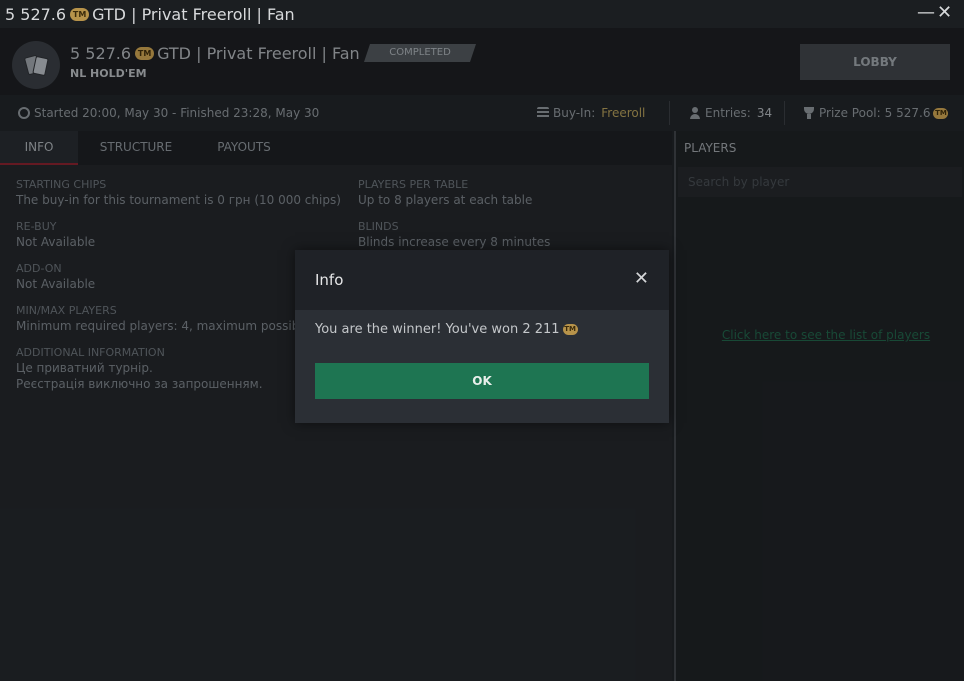 Image resolution: width=964 pixels, height=681 pixels. What do you see at coordinates (482, 280) in the screenshot?
I see `dialog-header` at bounding box center [482, 280].